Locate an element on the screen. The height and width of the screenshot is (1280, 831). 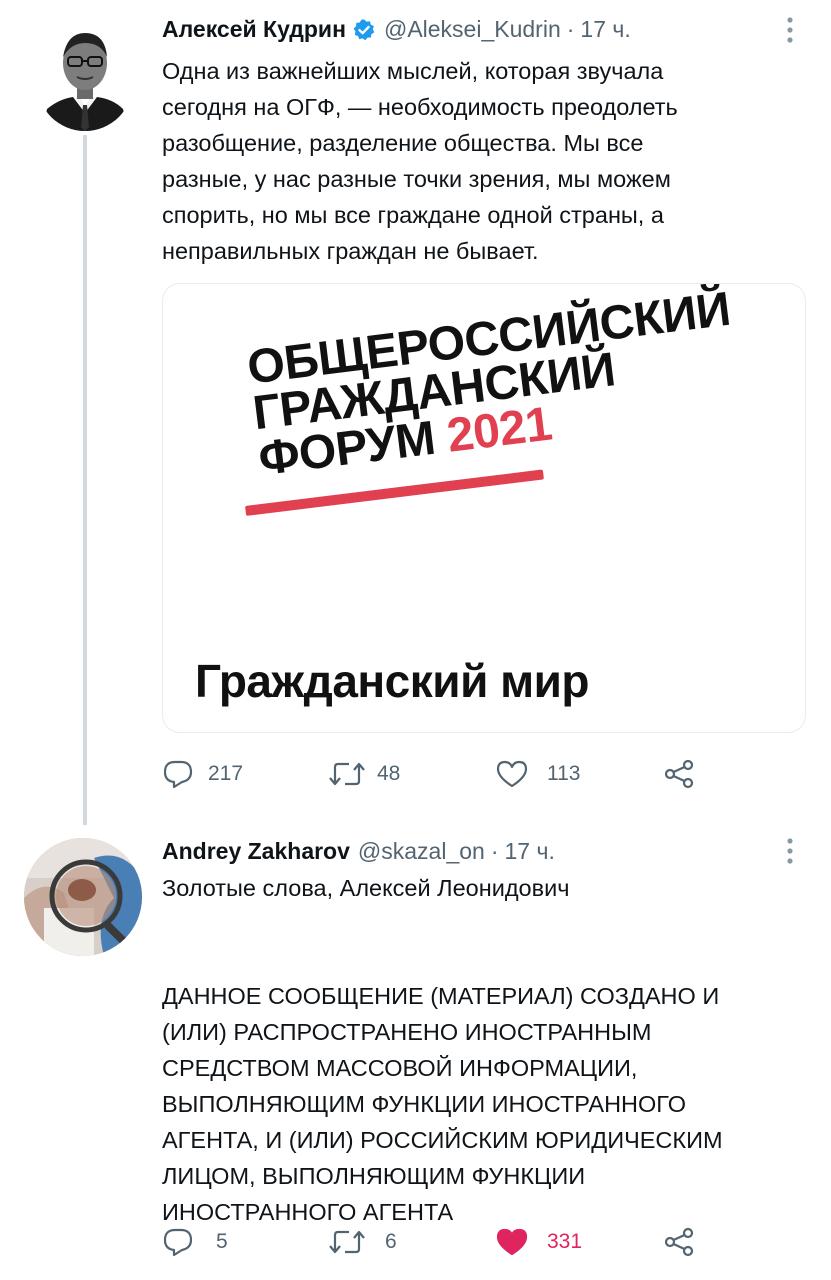
tweet-header: Алексей Кудрин @Aleksei_Kudrin · 17 ч. is located at coordinates (396, 29).